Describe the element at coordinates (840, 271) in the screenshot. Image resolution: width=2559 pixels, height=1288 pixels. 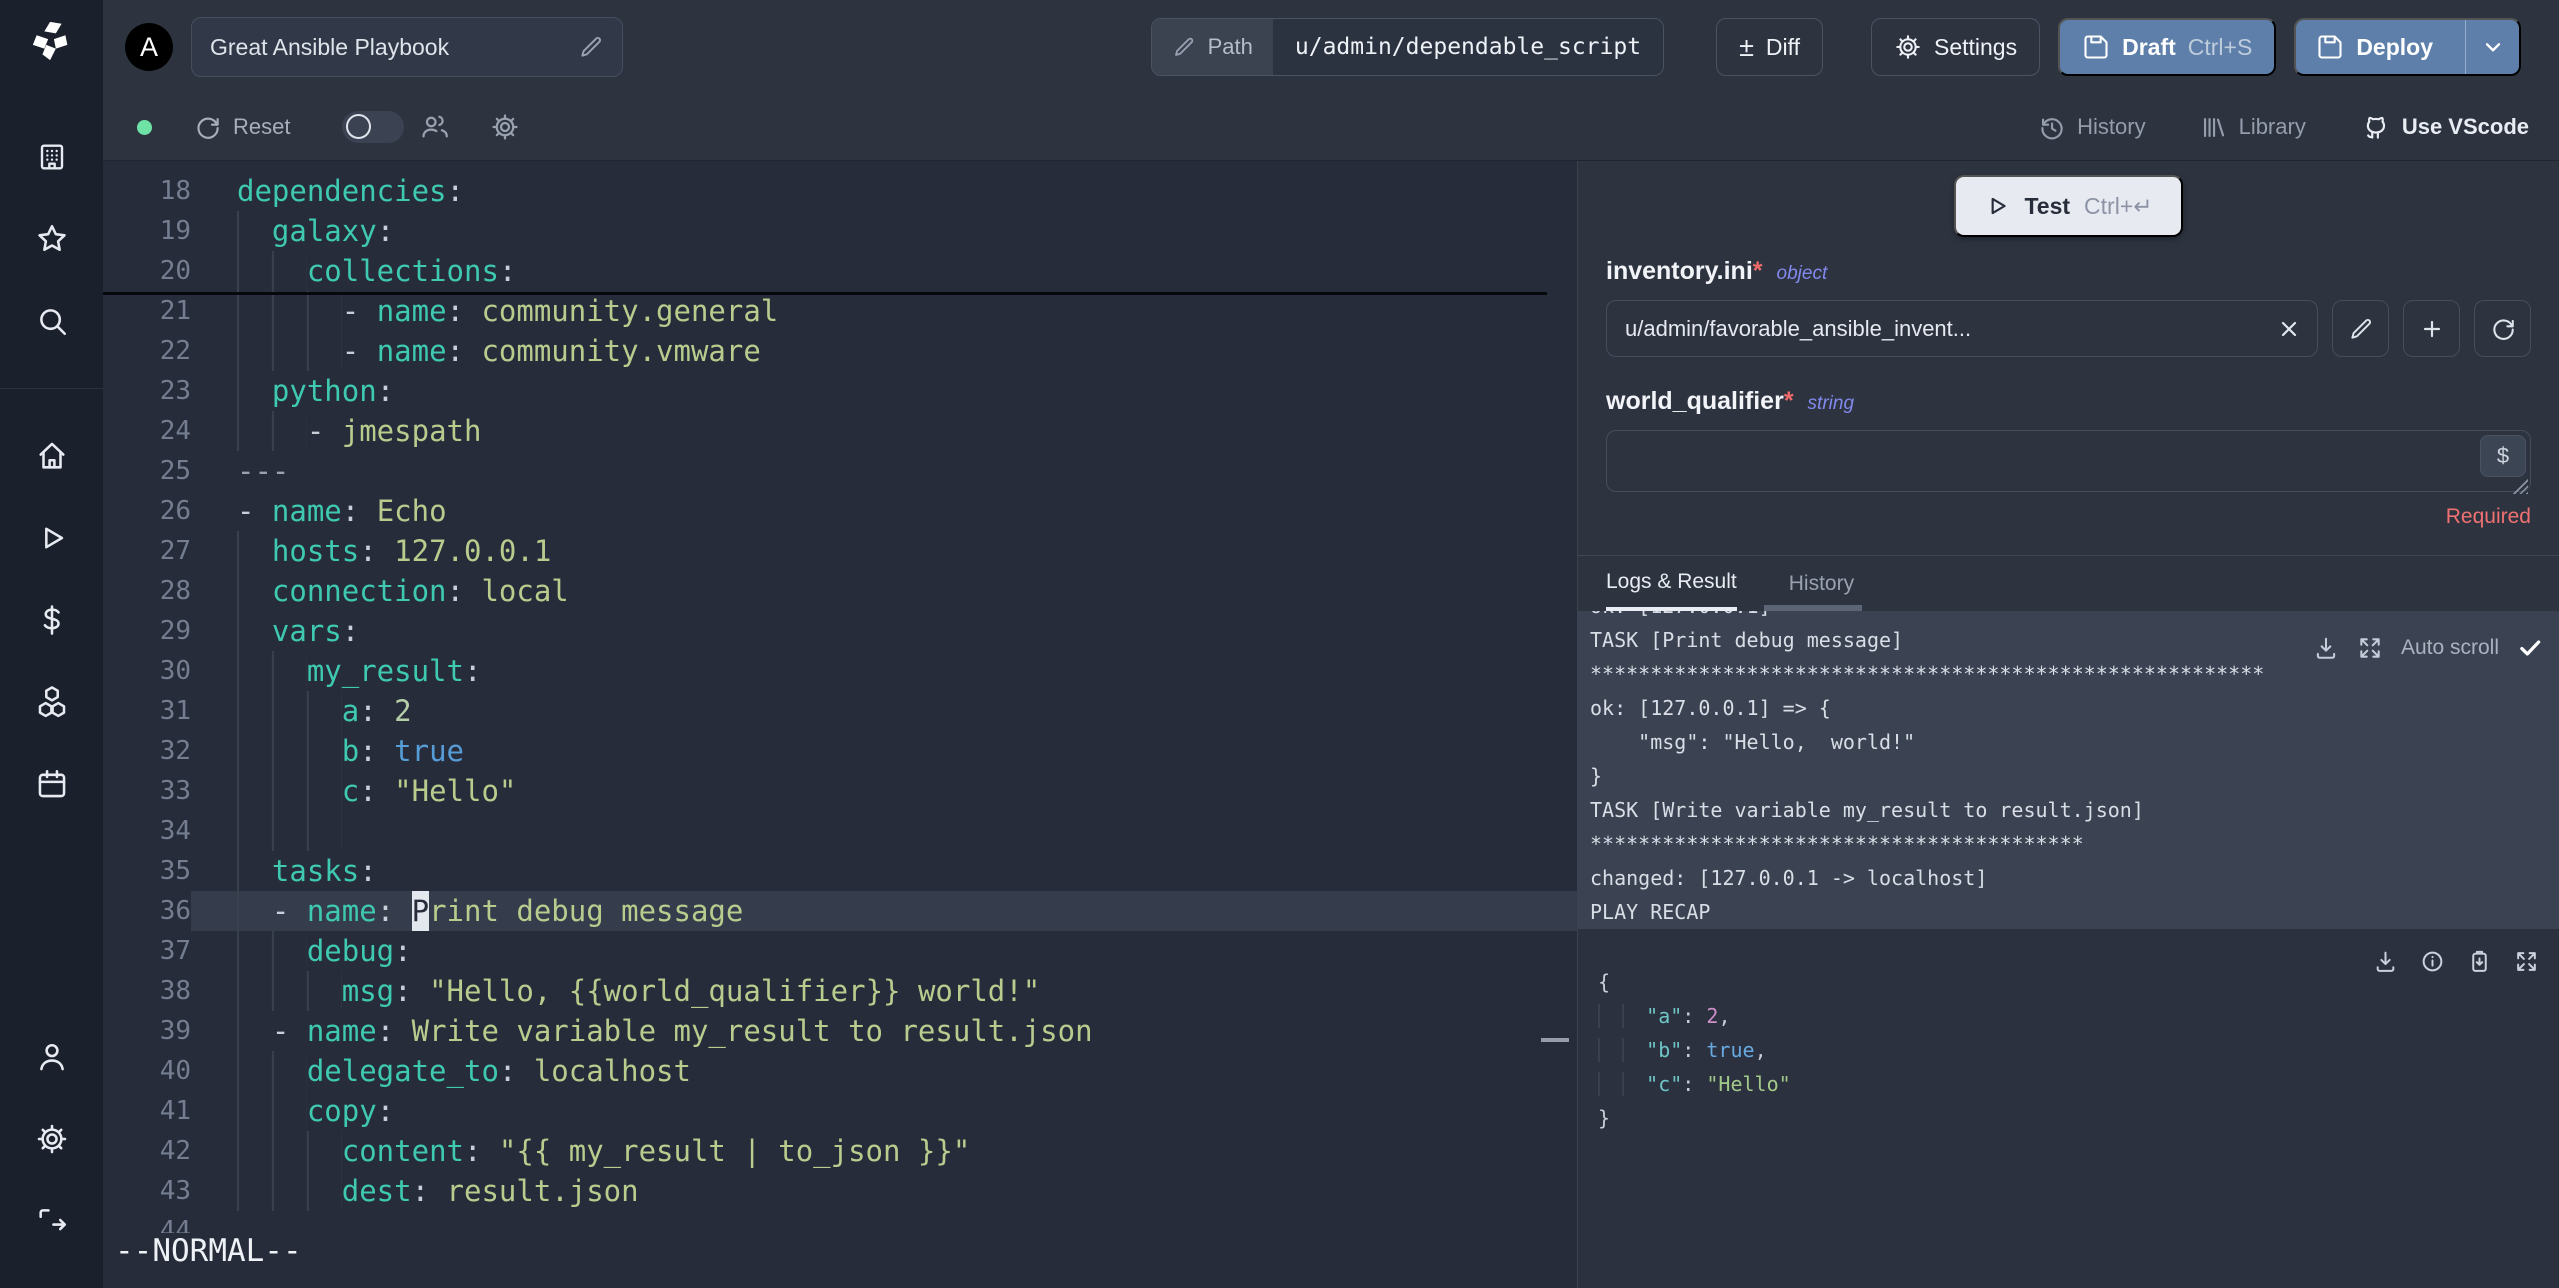
I see `editor-line: 20 collections:` at that location.